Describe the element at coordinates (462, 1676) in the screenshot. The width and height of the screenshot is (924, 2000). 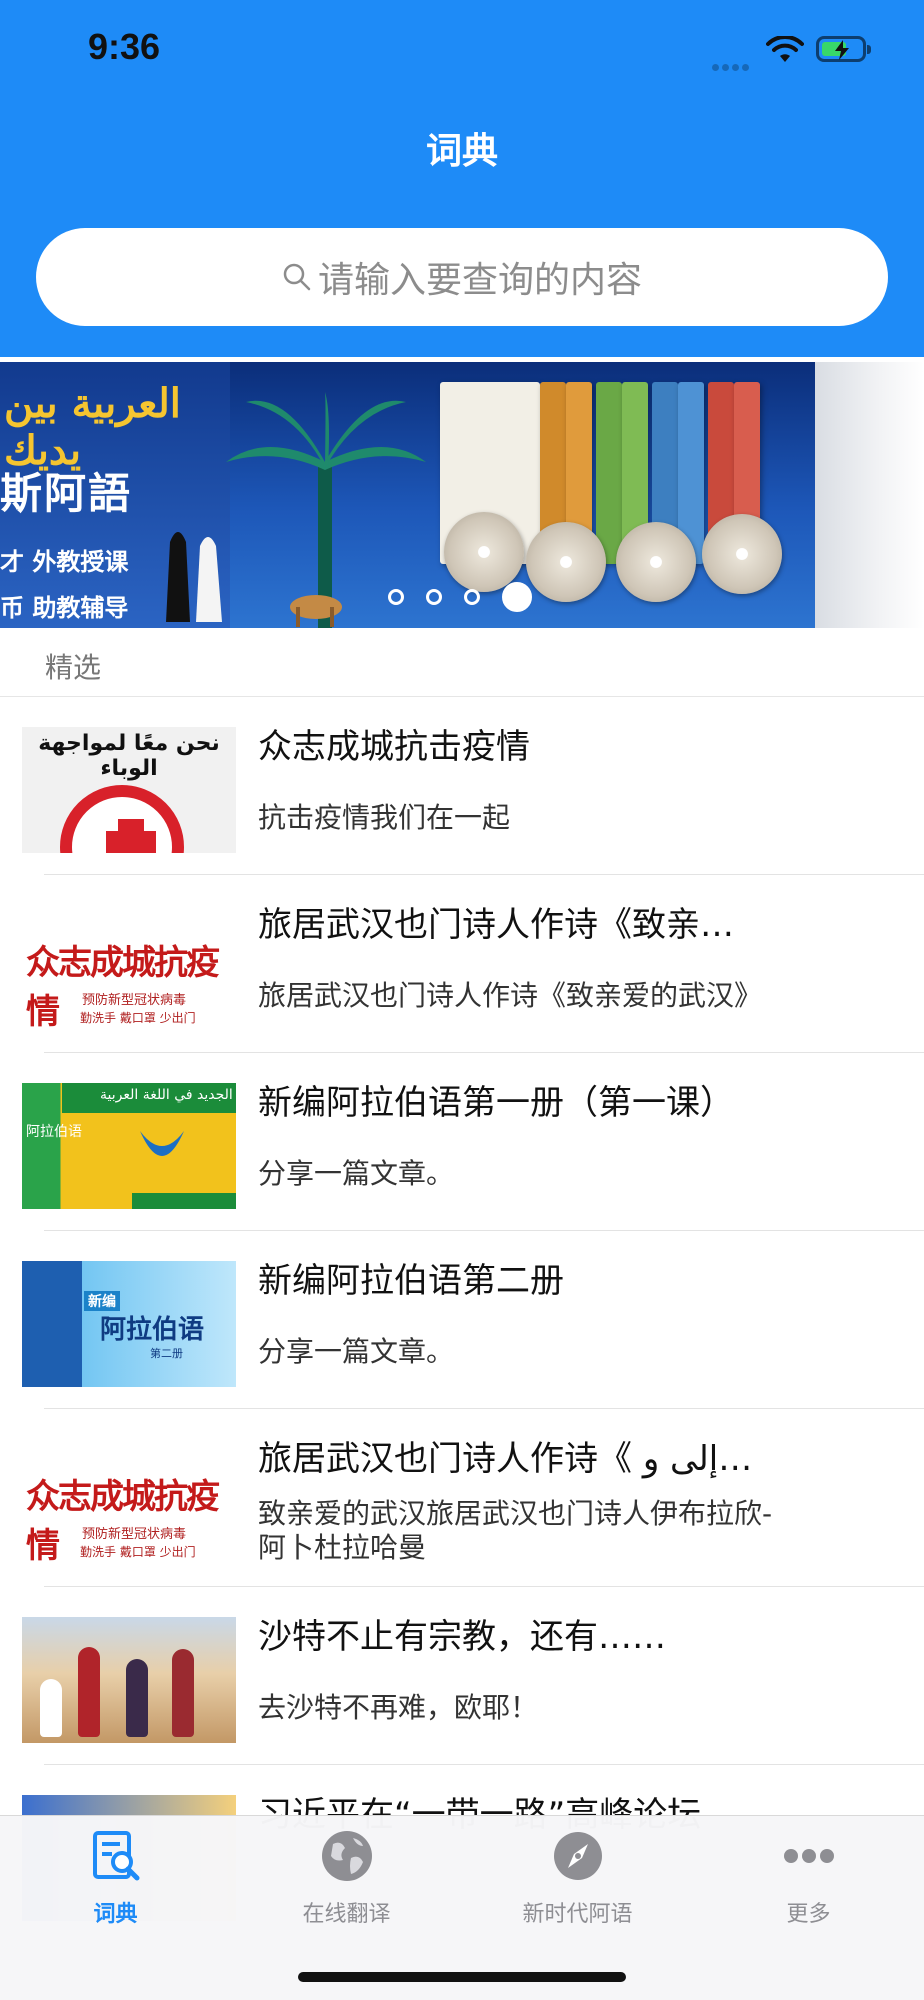
I see `list-item: 沙特不止有宗教，还有…… 去沙特不再难，欧耶！` at that location.